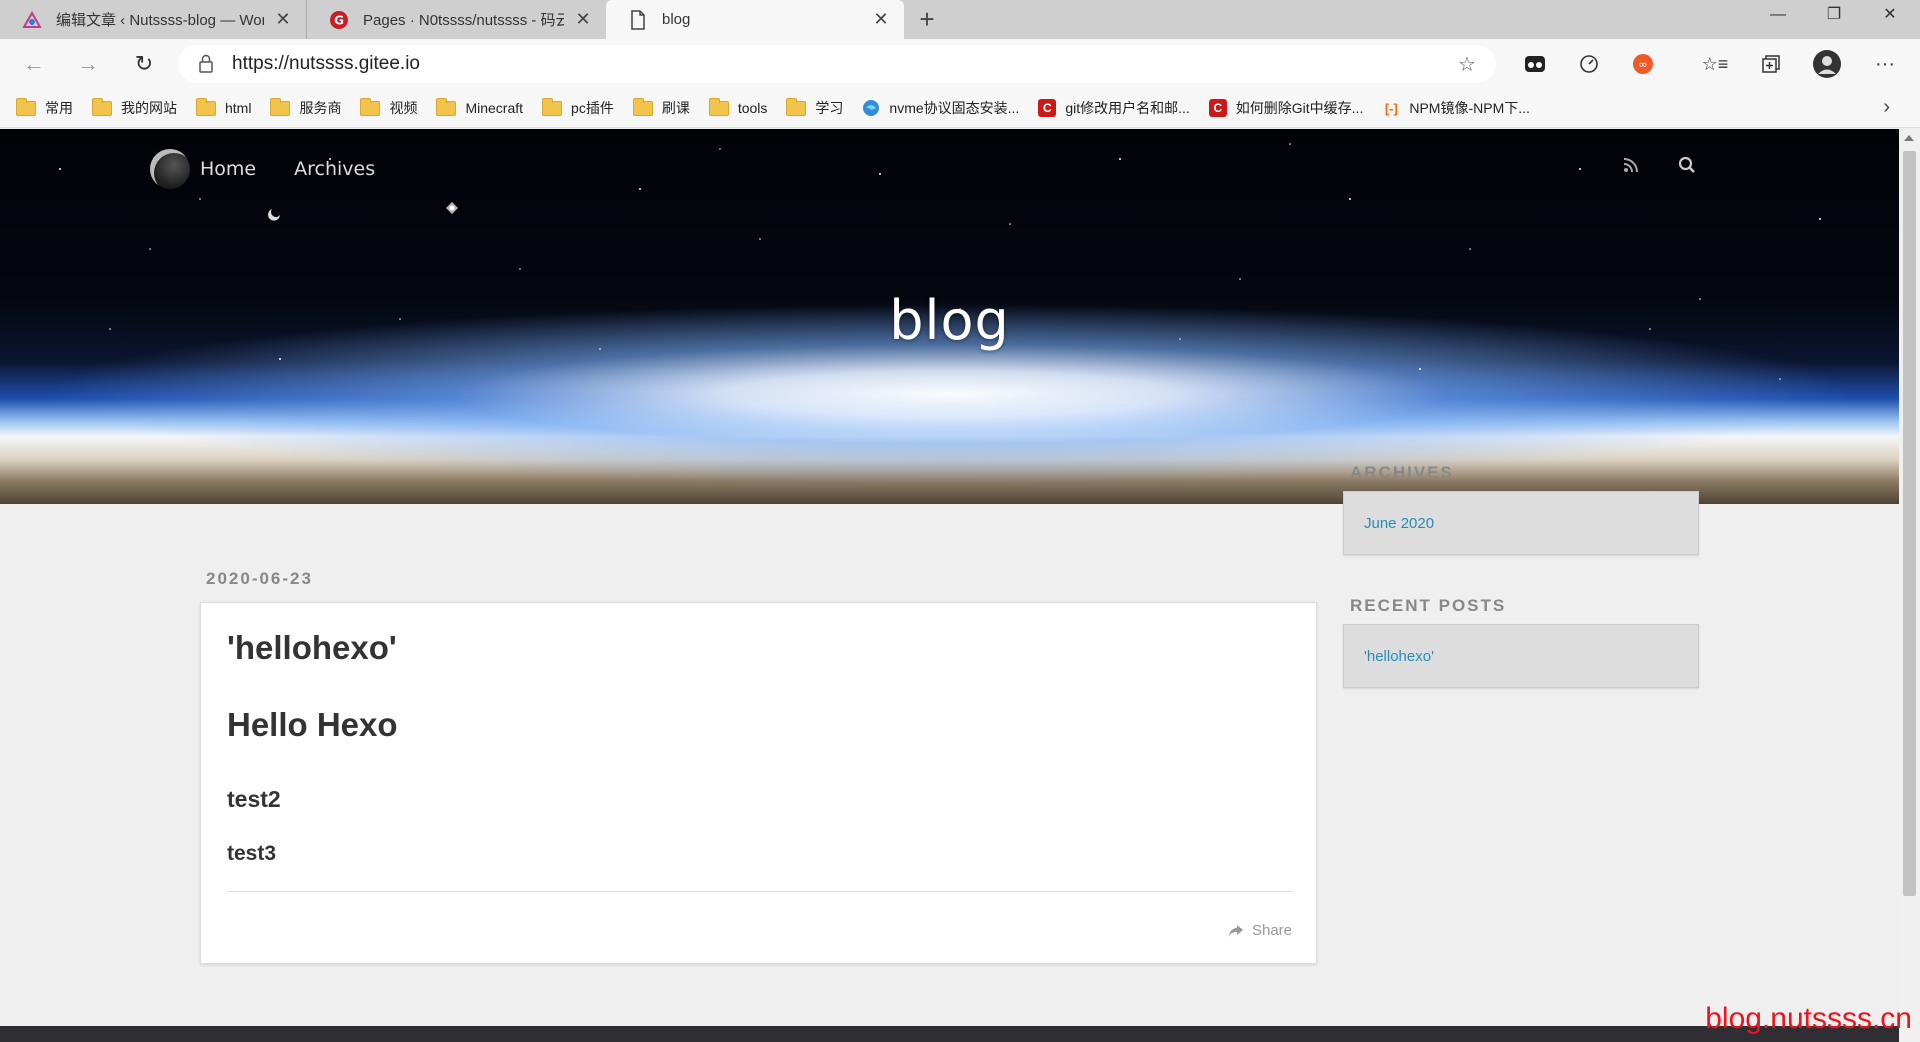  Describe the element at coordinates (1834, 15) in the screenshot. I see `restore-icon: ❐` at that location.